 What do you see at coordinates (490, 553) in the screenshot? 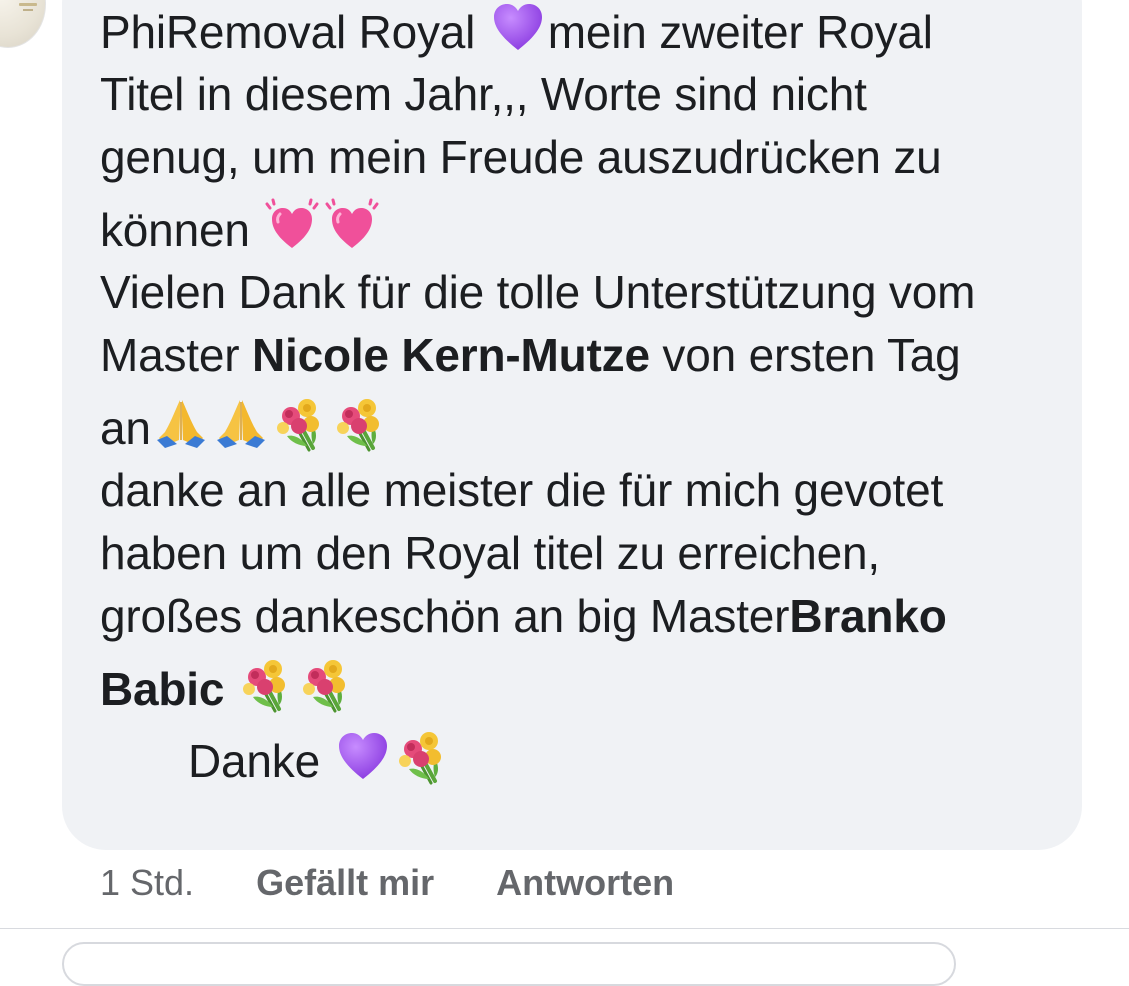
I see `comment-text-segment: haben um den Royal titel zu erreichen,` at bounding box center [490, 553].